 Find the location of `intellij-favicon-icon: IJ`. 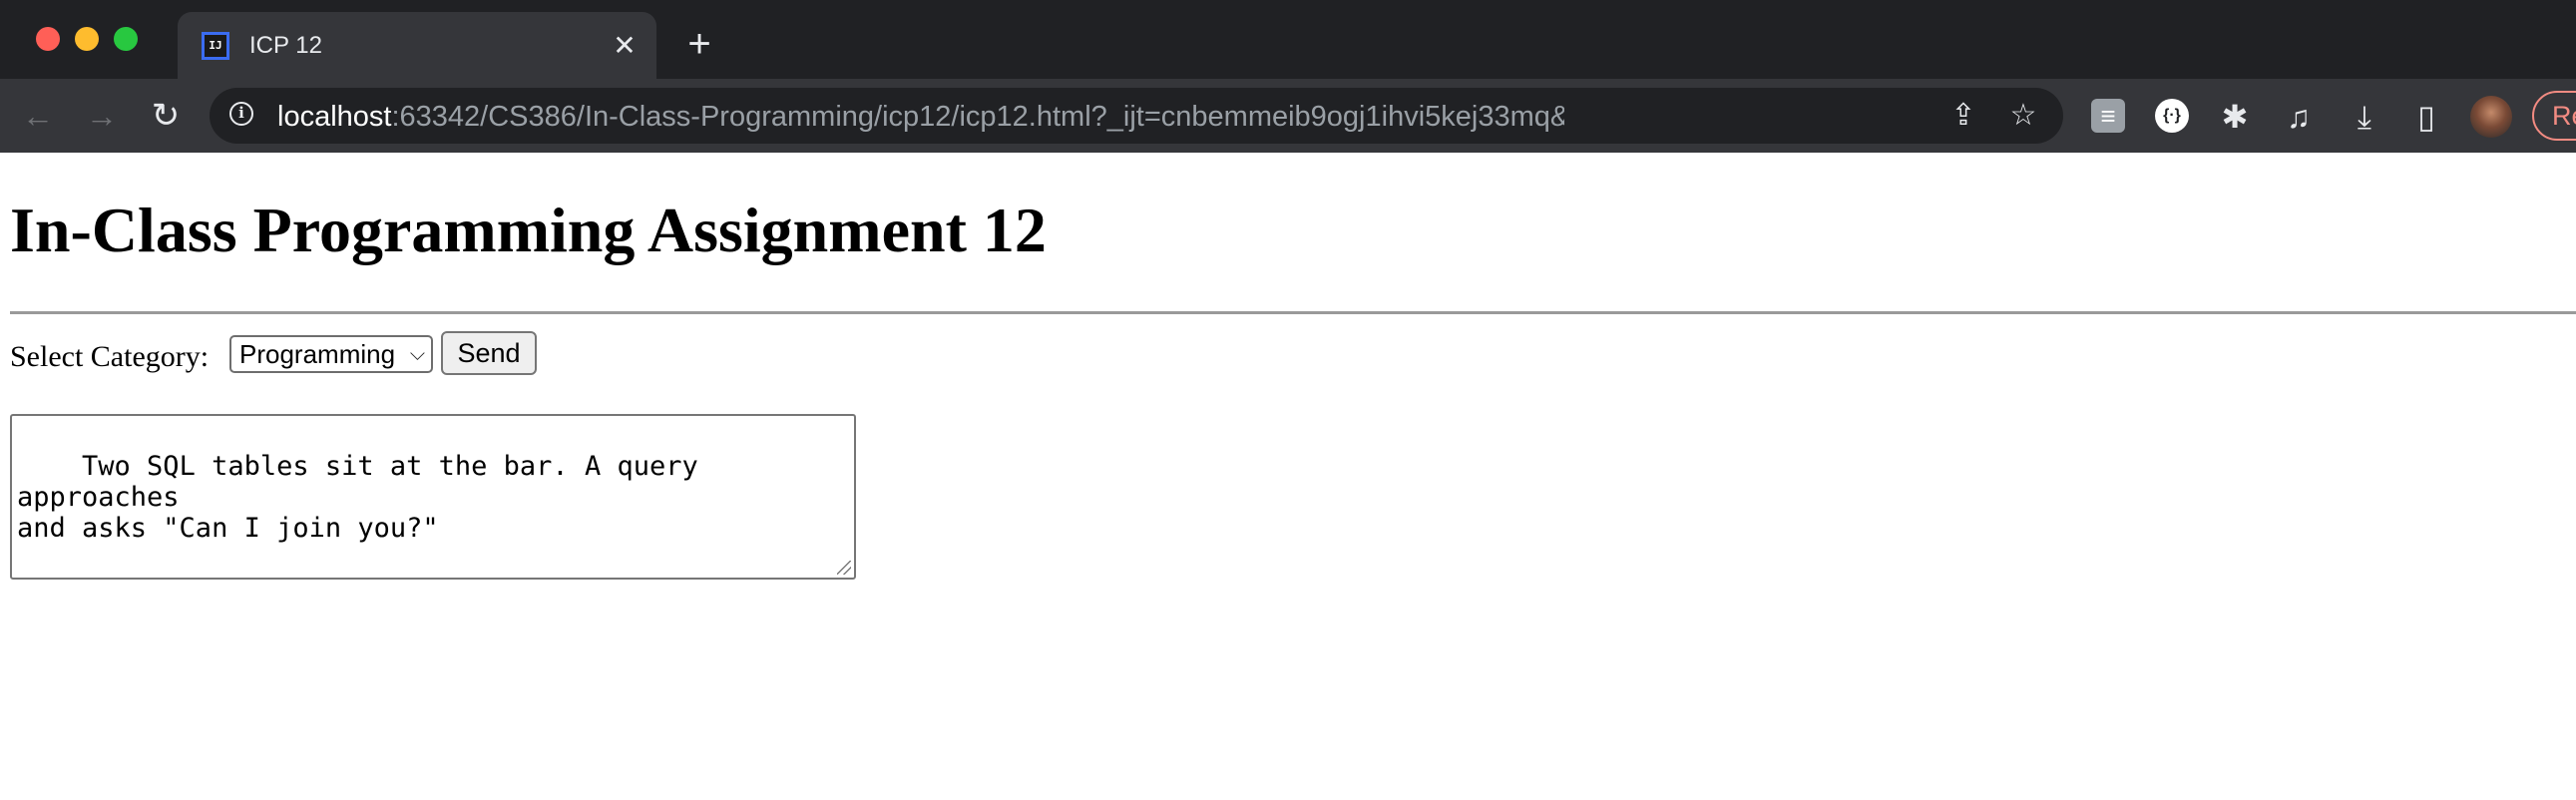

intellij-favicon-icon: IJ is located at coordinates (215, 46).